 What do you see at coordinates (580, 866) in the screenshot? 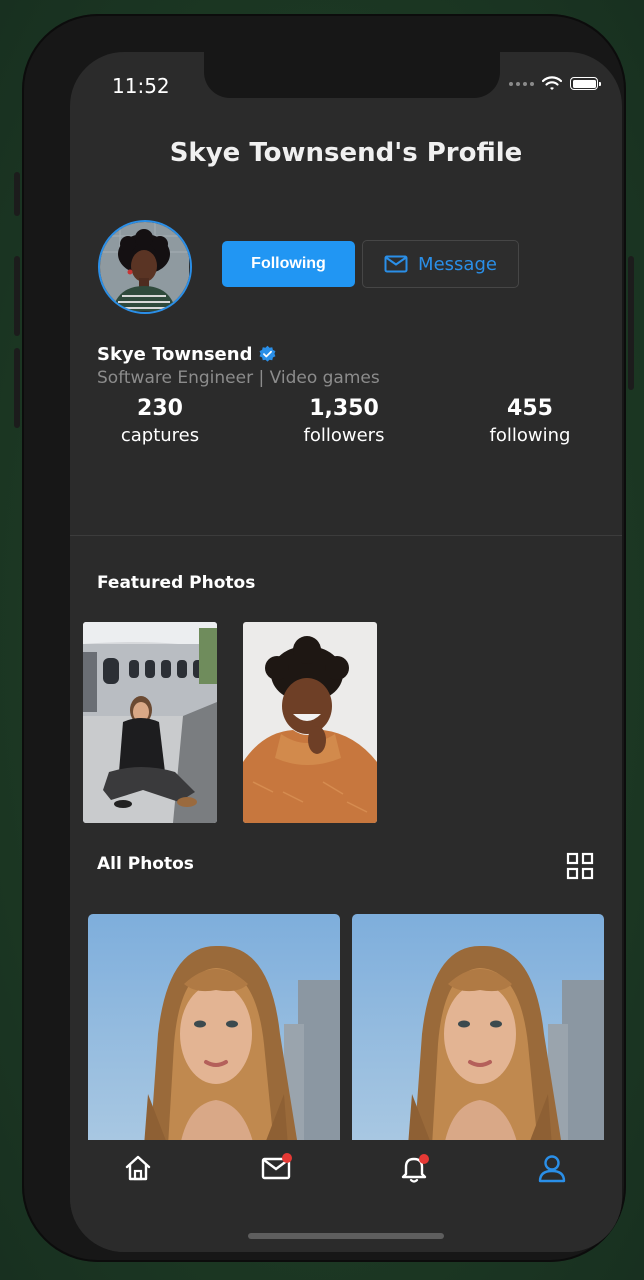
I see `grid-view-icon` at bounding box center [580, 866].